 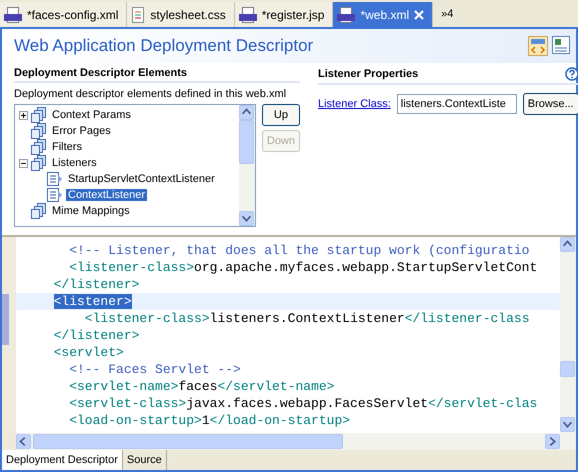 I want to click on tab-label: *web.xml, so click(x=385, y=15).